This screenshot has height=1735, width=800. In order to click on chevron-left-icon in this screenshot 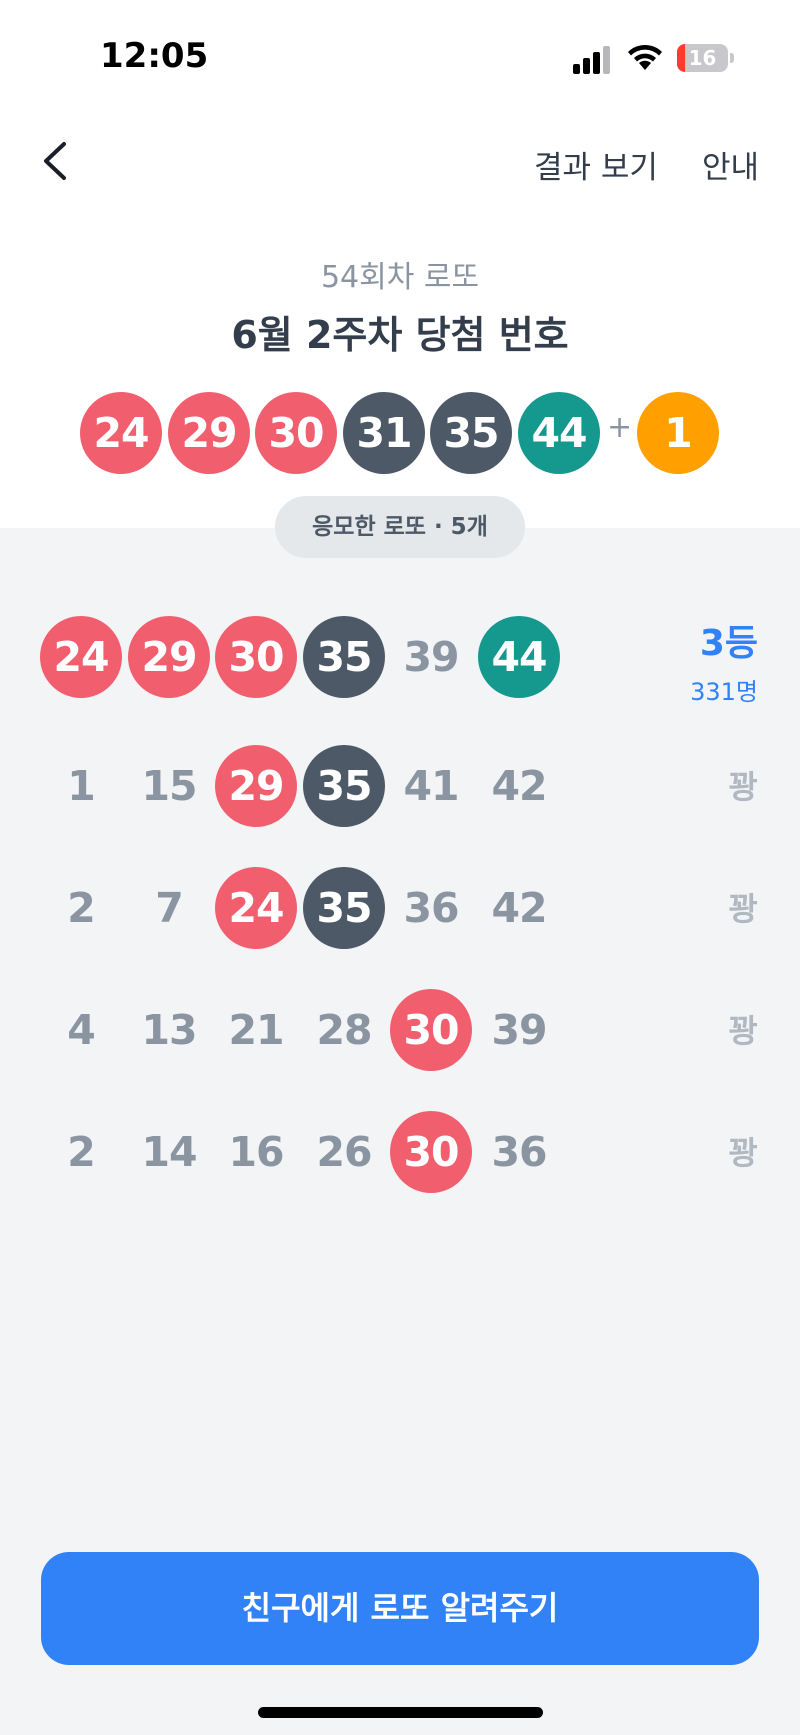, I will do `click(55, 161)`.